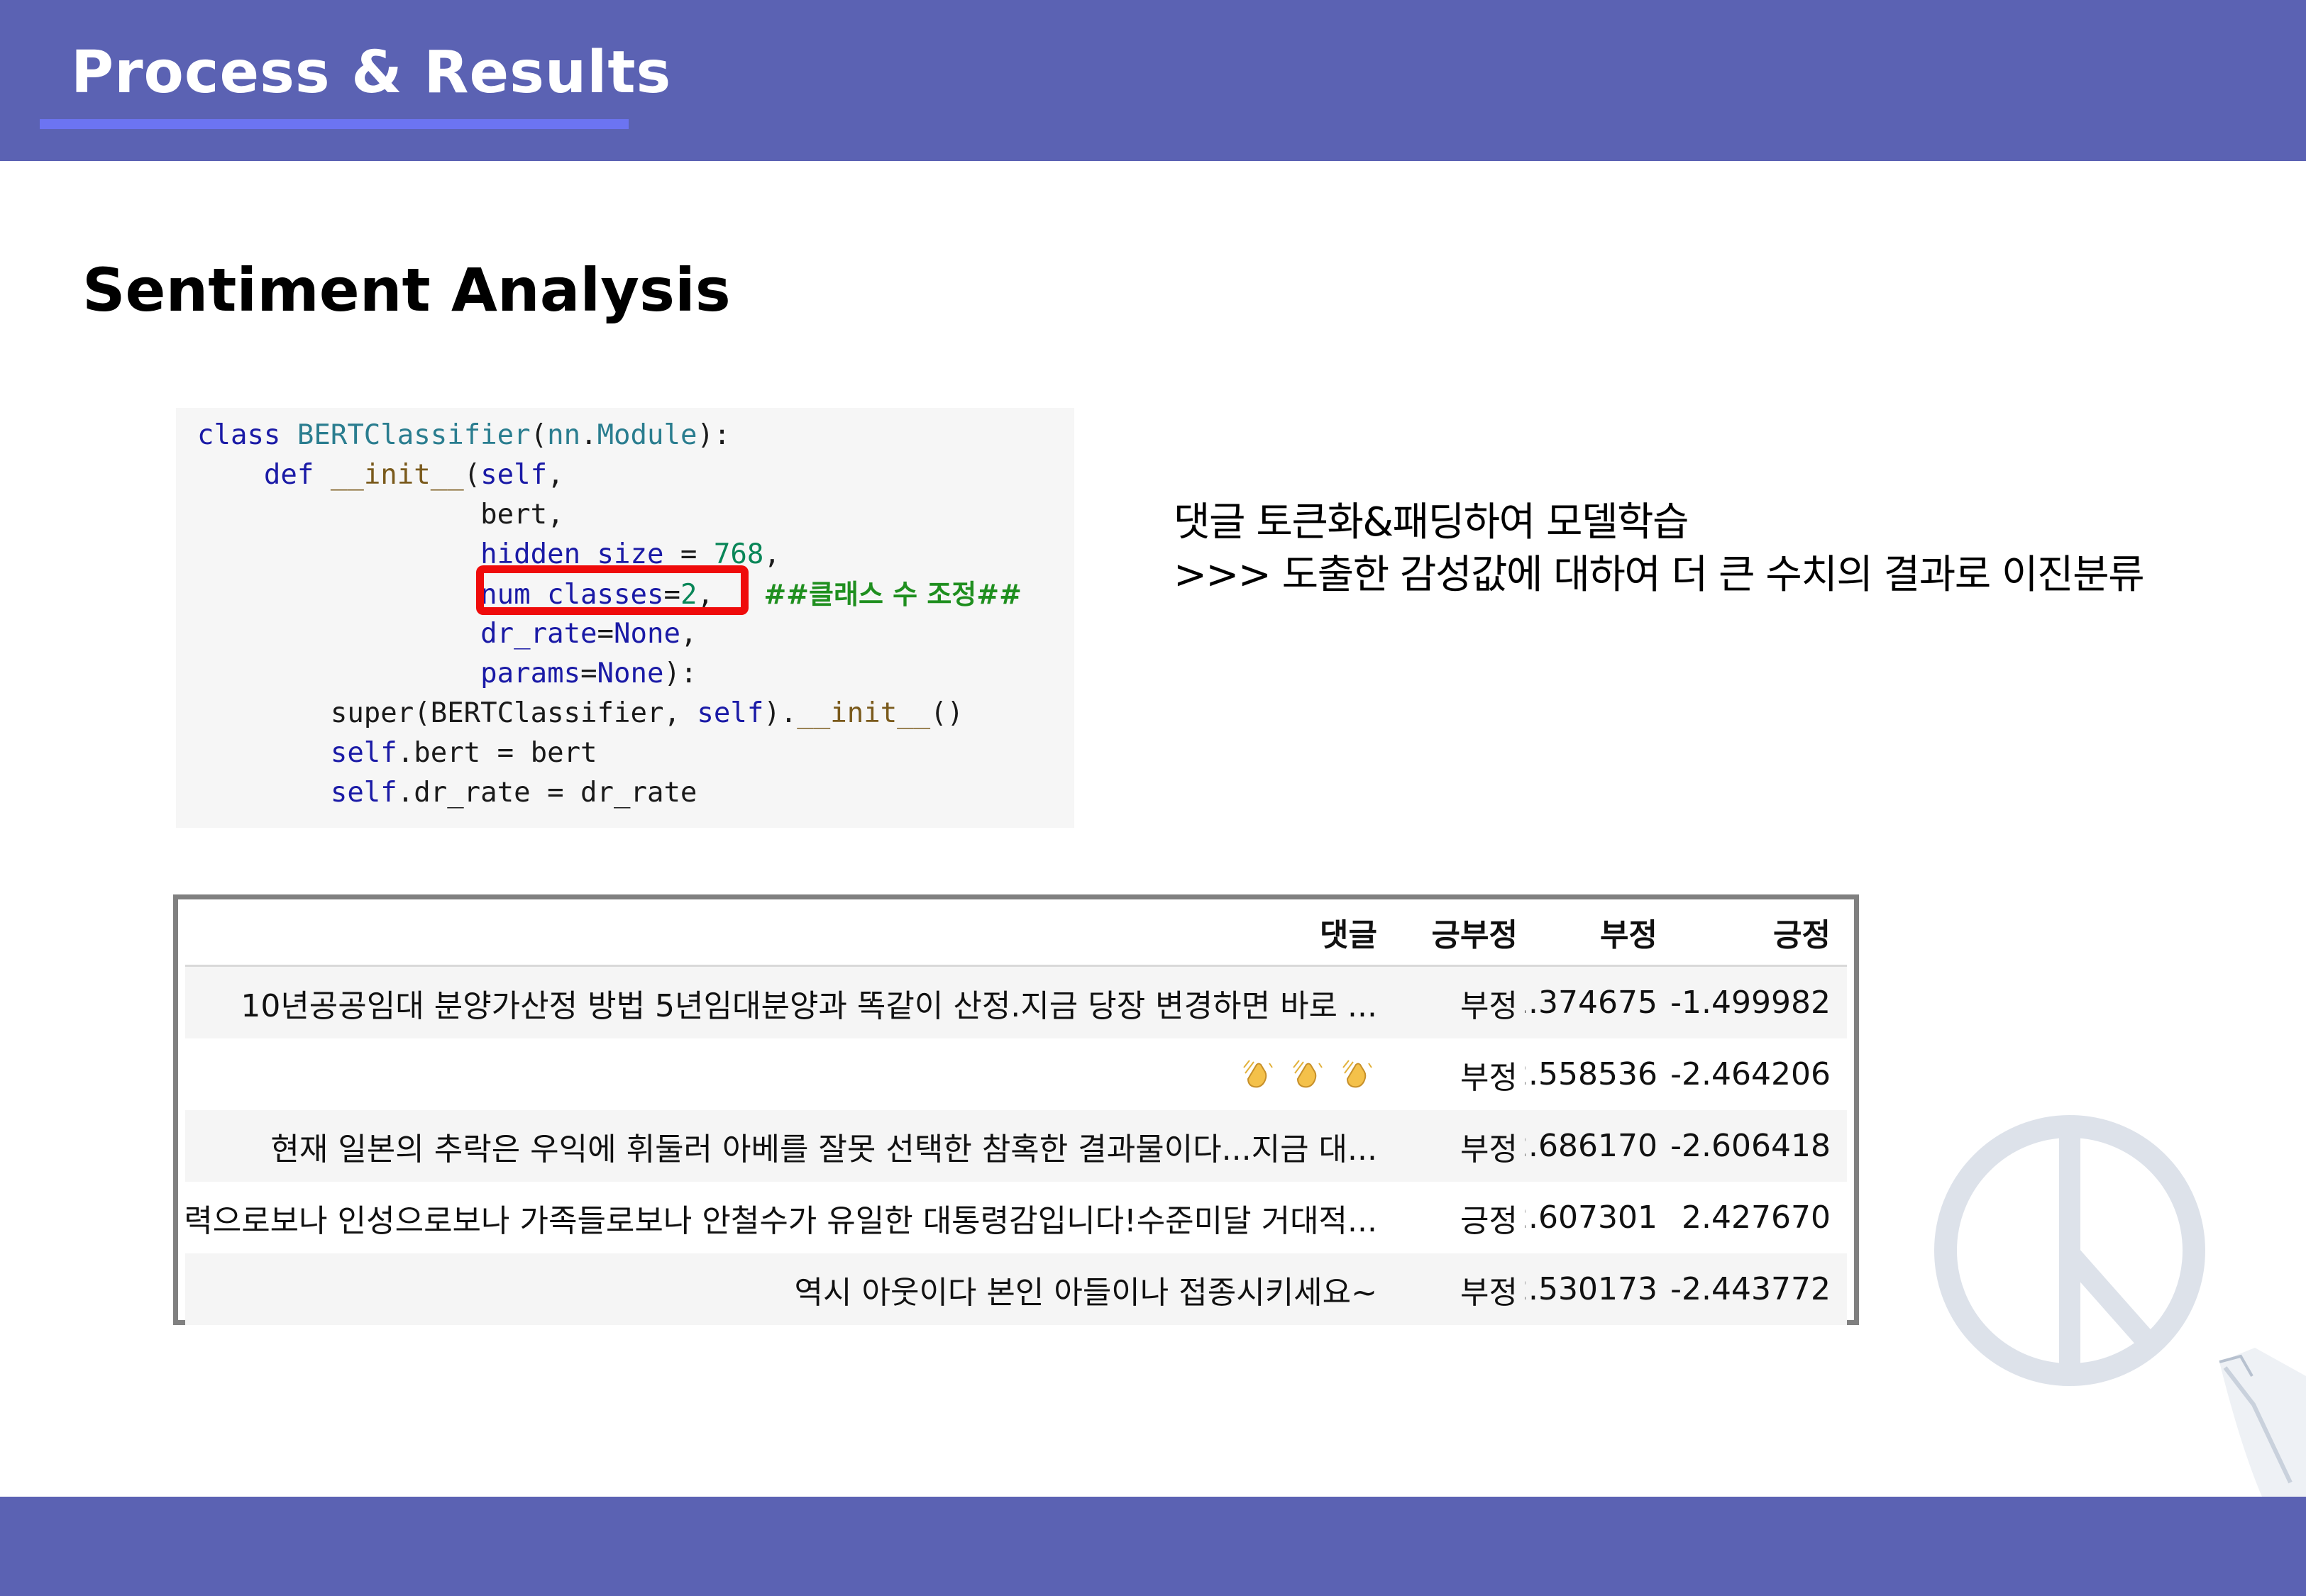 This screenshot has height=1596, width=2306. What do you see at coordinates (371, 73) in the screenshot?
I see `page-title: Process & Results` at bounding box center [371, 73].